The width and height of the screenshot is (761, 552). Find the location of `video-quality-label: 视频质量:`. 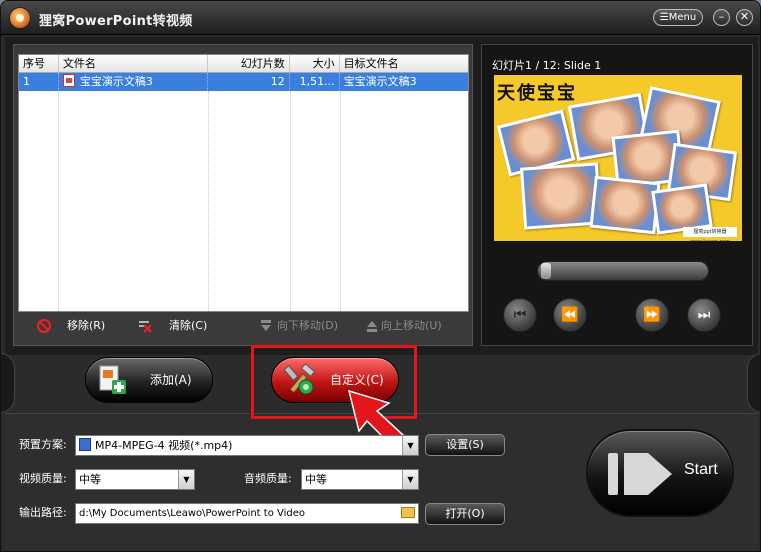

video-quality-label: 视频质量: is located at coordinates (43, 478).